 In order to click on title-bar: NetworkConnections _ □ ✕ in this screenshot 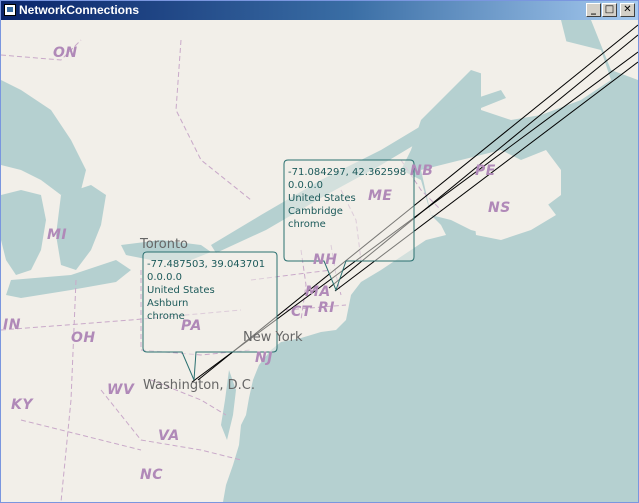, I will do `click(319, 10)`.